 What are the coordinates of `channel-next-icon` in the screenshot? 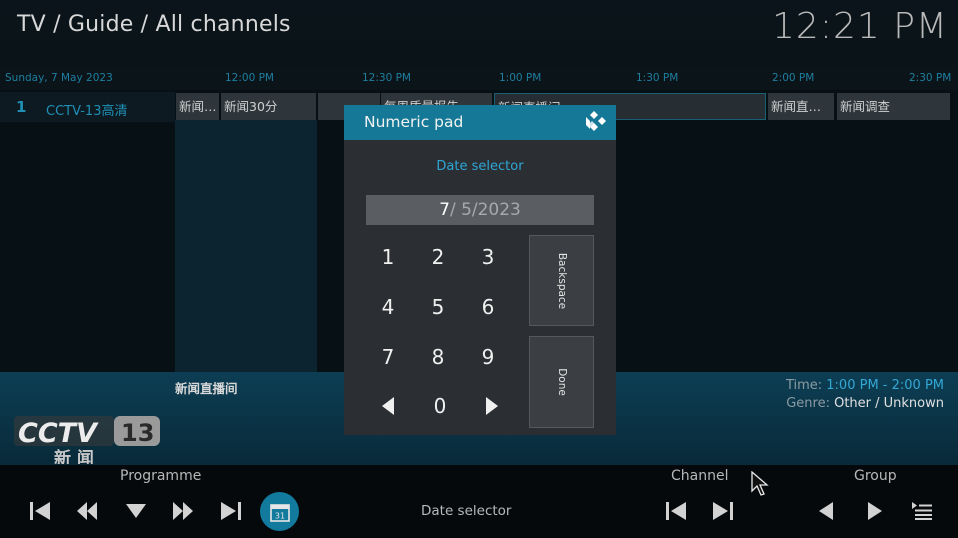 It's located at (723, 511).